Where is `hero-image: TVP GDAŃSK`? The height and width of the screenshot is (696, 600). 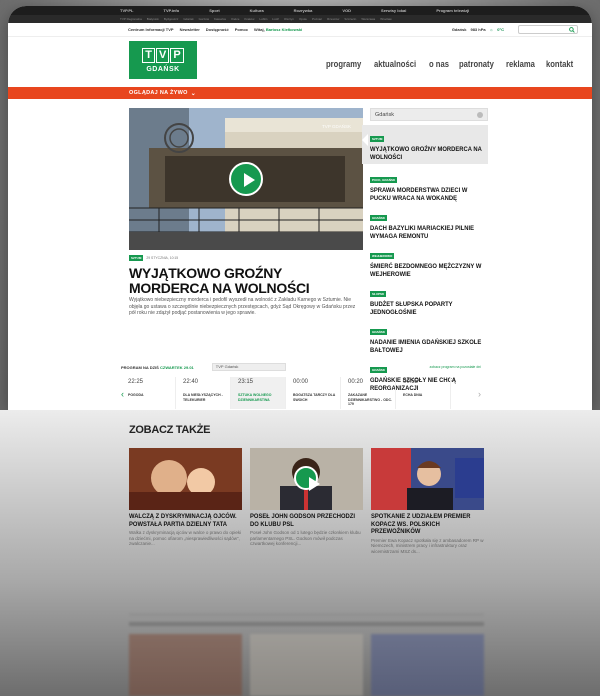
hero-image: TVP GDAŃSK is located at coordinates (246, 179).